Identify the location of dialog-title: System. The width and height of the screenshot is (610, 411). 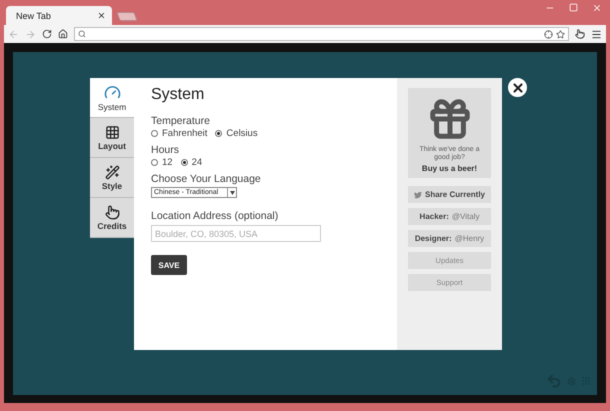
(178, 95).